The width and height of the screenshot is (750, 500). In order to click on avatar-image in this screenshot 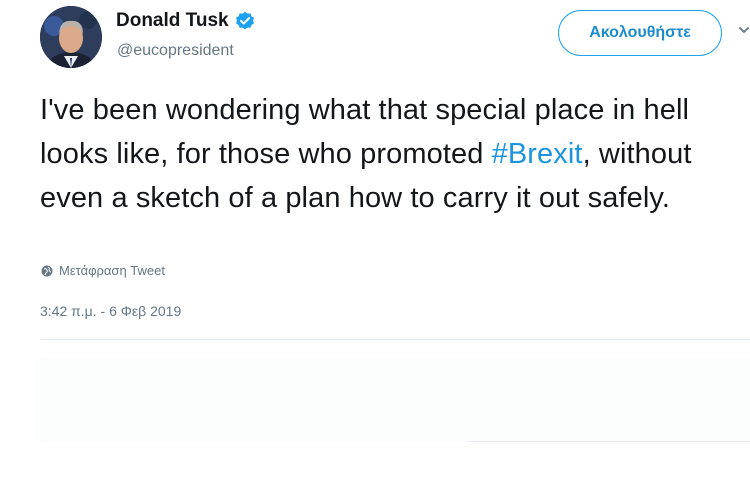, I will do `click(71, 37)`.